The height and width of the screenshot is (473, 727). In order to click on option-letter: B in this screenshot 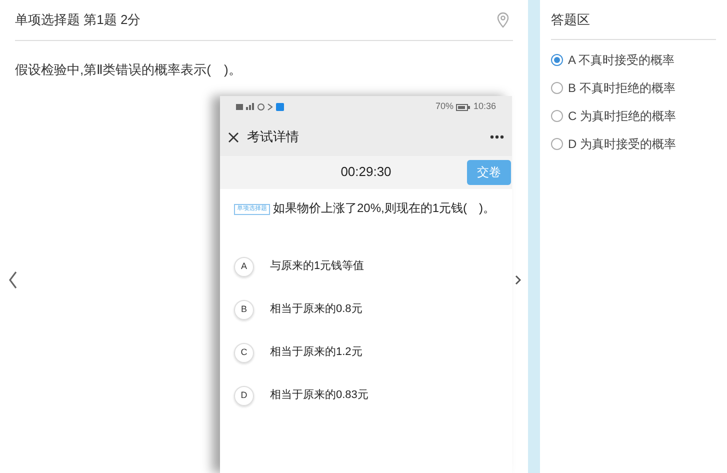, I will do `click(244, 310)`.